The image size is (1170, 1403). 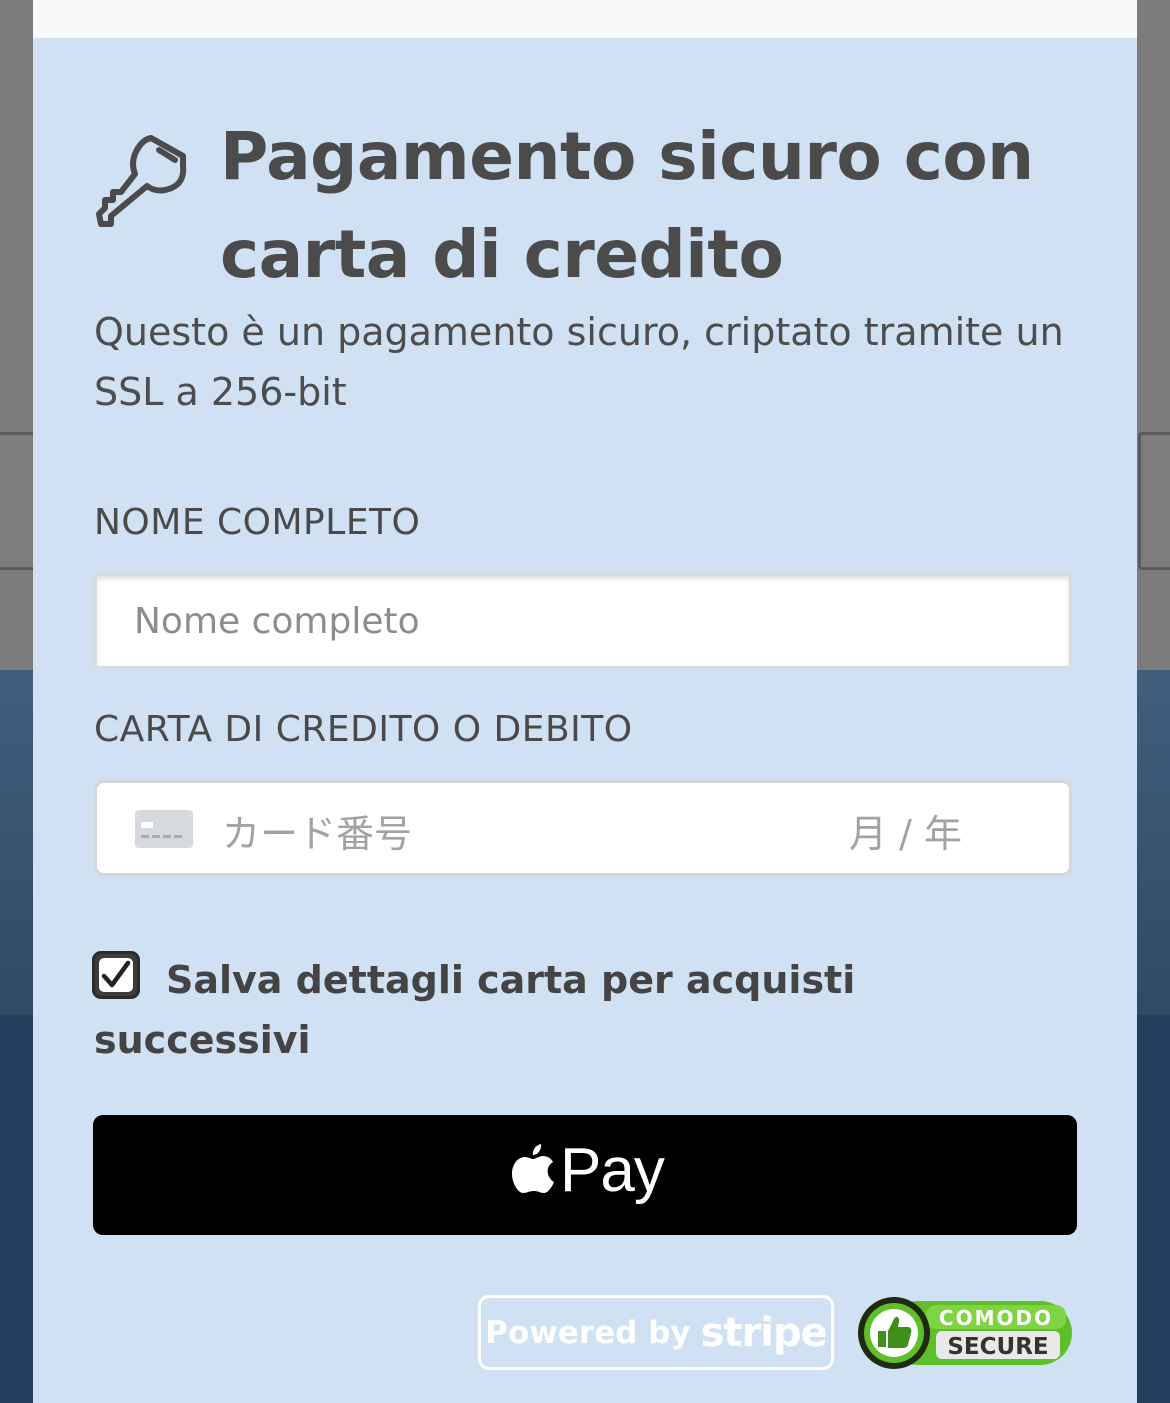 What do you see at coordinates (585, 19) in the screenshot?
I see `modal-topbar` at bounding box center [585, 19].